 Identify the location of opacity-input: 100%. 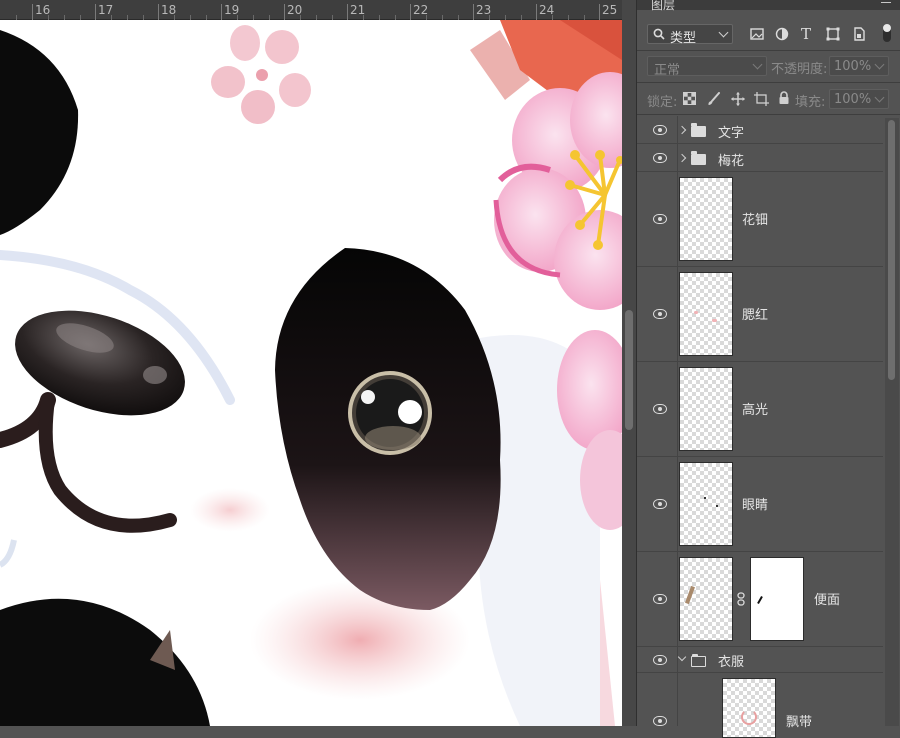
(859, 66).